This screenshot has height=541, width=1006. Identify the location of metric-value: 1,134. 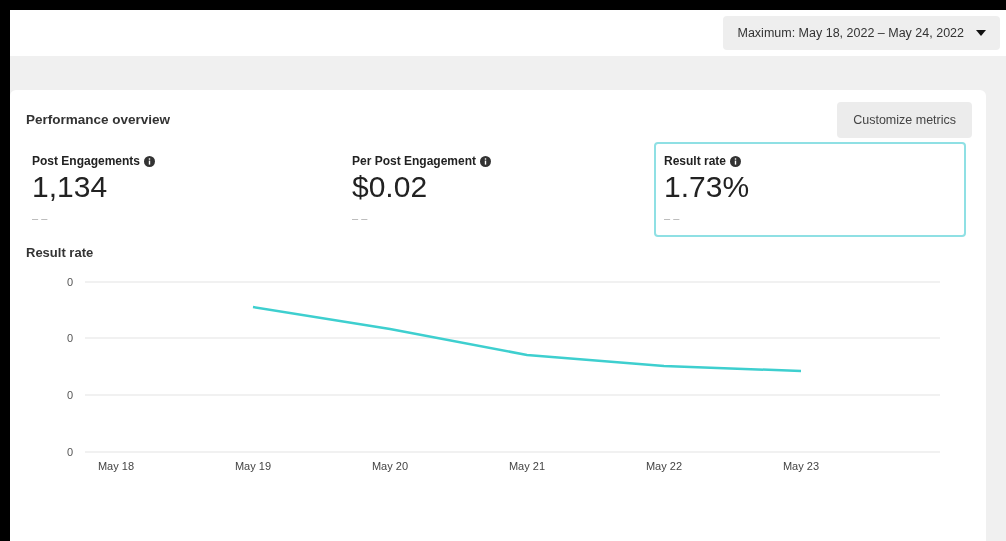
(70, 187).